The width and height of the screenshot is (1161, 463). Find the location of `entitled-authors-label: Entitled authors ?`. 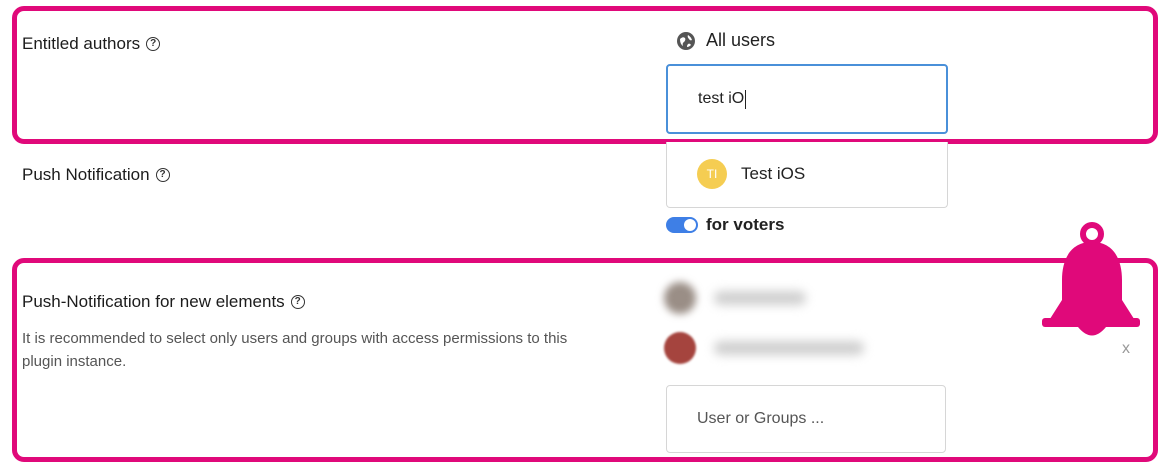

entitled-authors-label: Entitled authors ? is located at coordinates (91, 44).